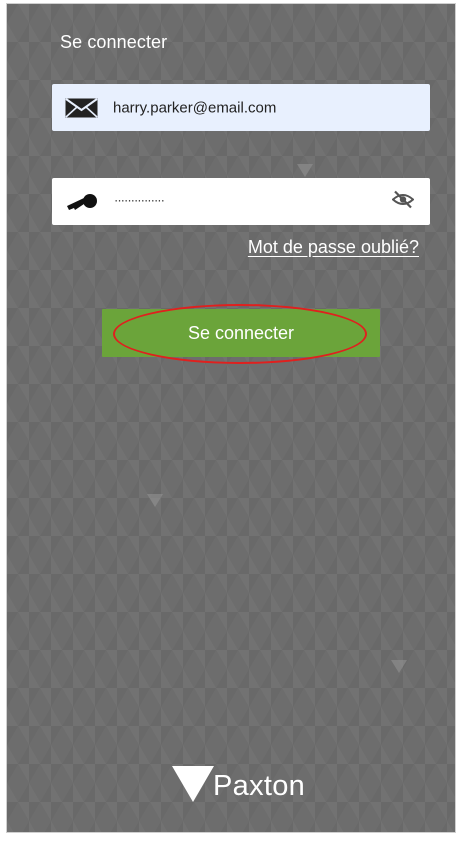 This screenshot has height=845, width=463. Describe the element at coordinates (82, 202) in the screenshot. I see `key-icon` at that location.